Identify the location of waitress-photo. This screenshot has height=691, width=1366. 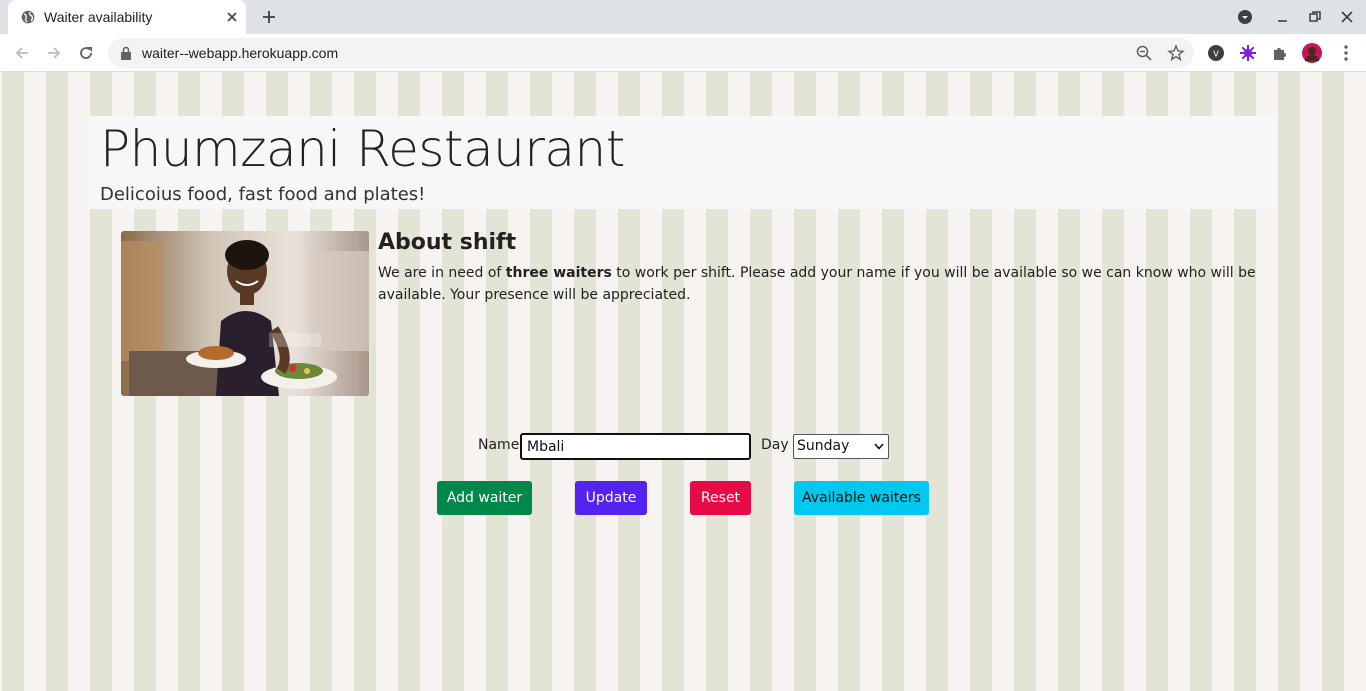
(245, 313).